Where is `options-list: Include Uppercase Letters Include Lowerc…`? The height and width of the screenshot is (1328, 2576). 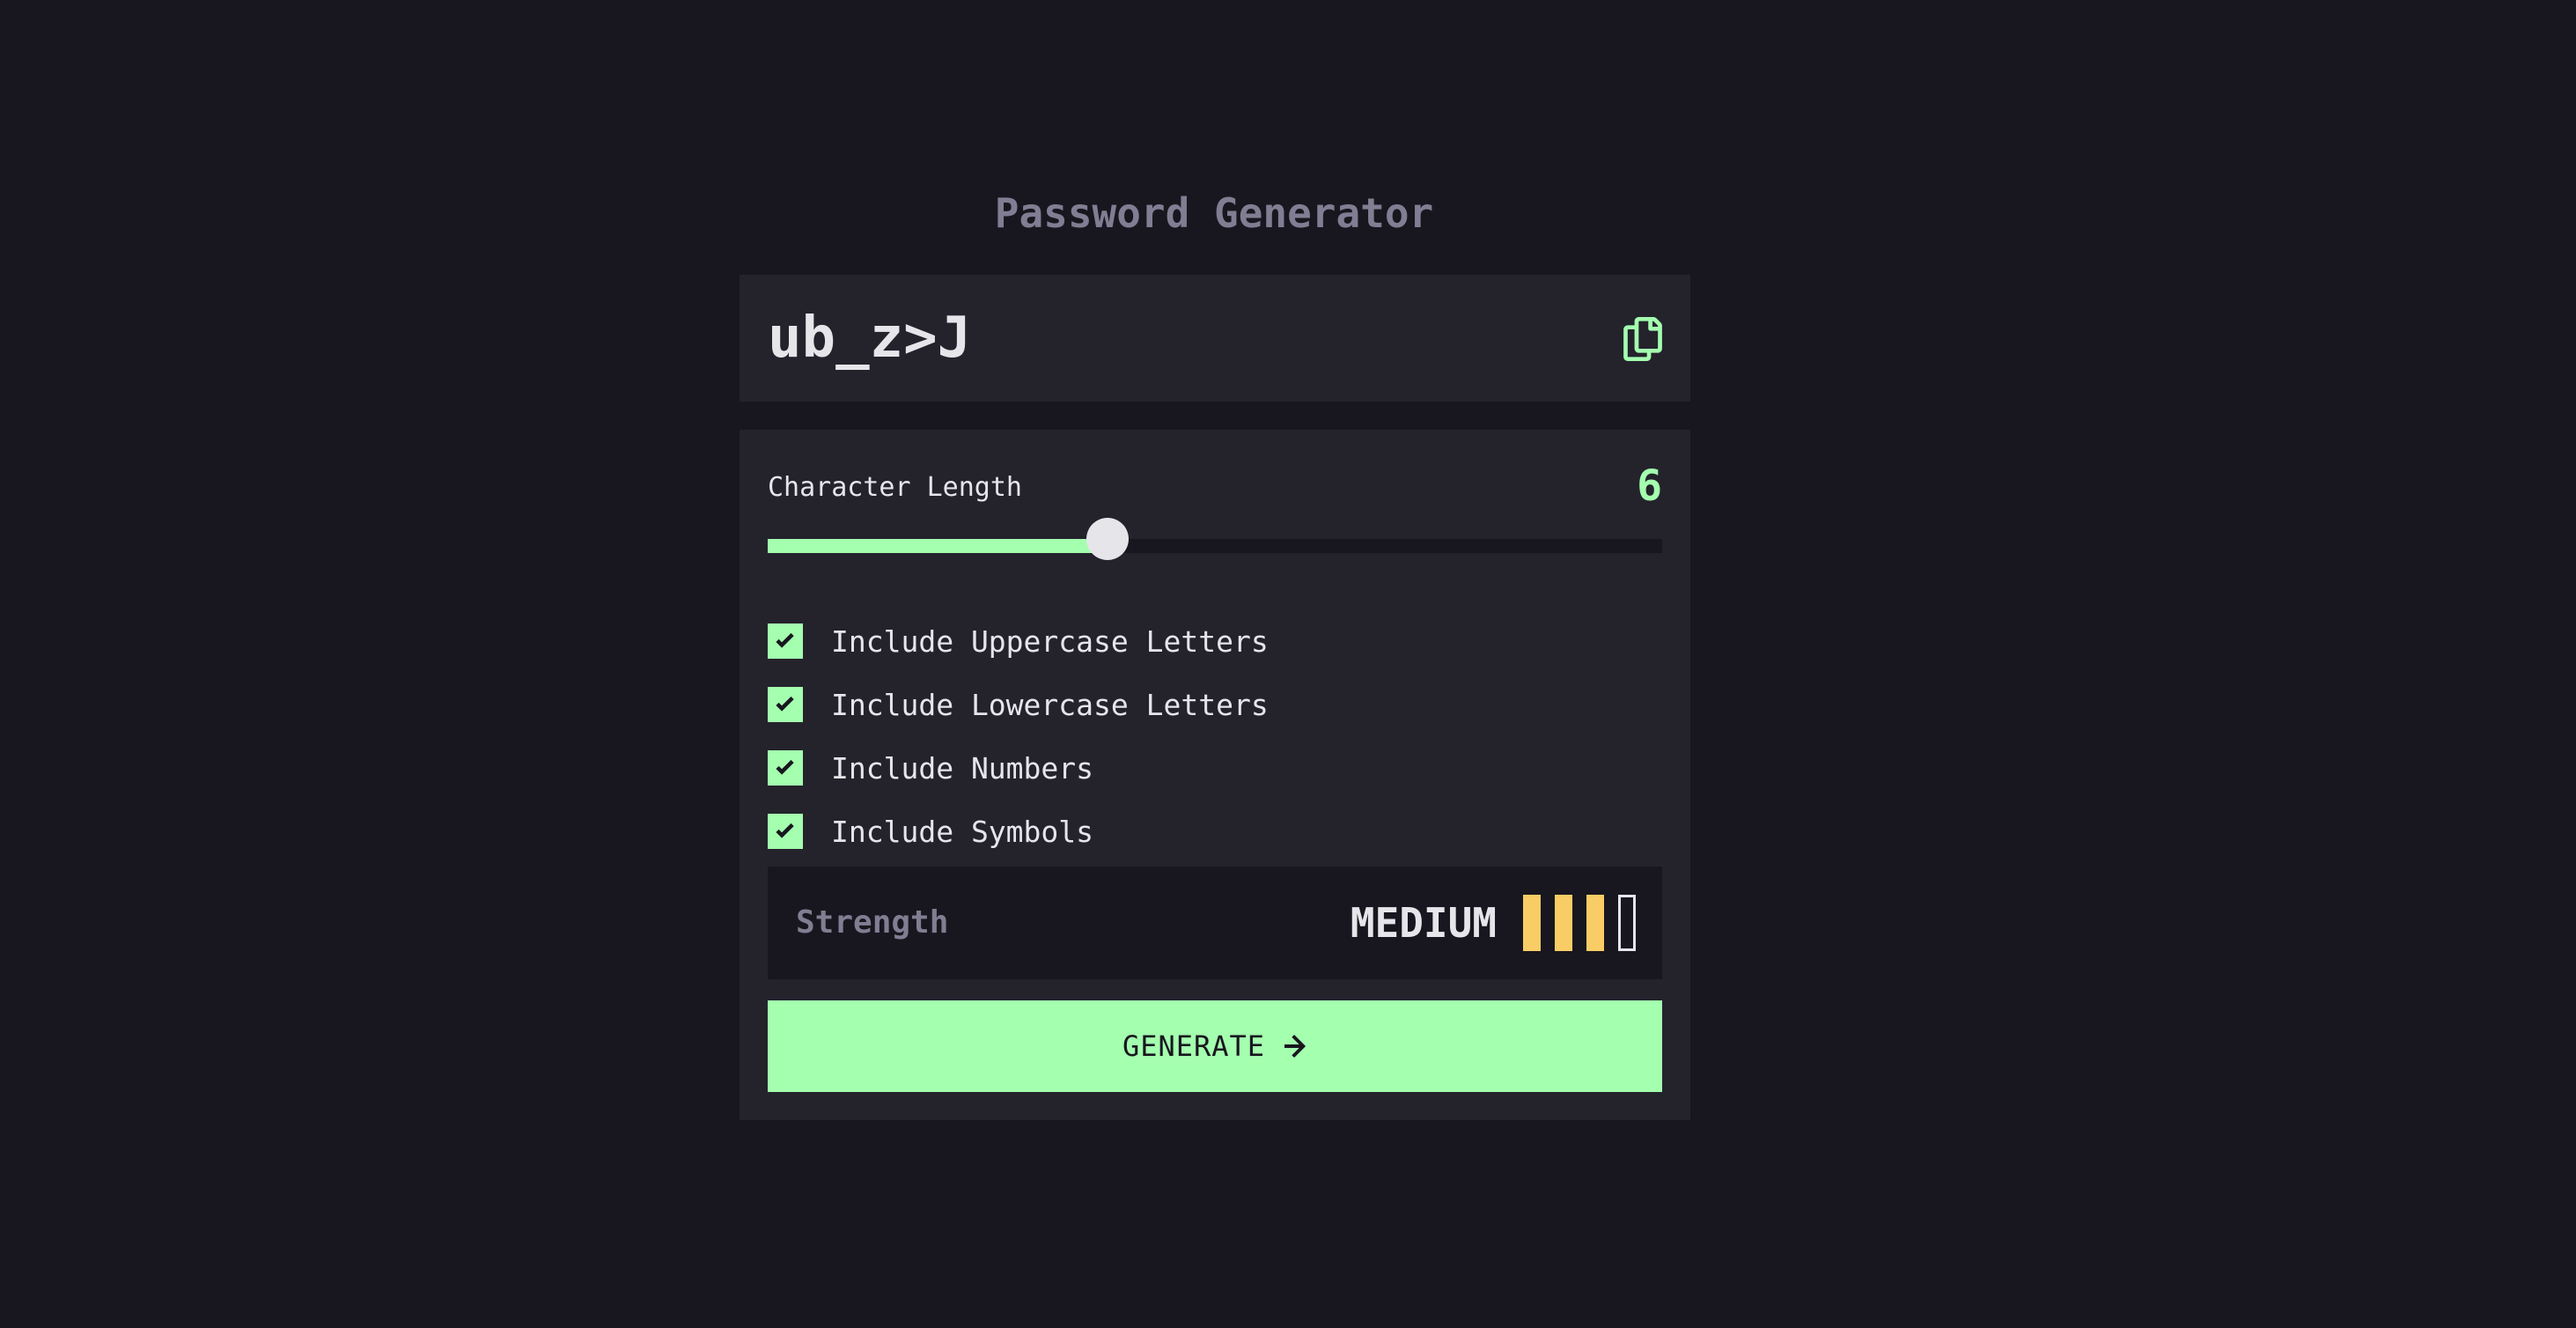
options-list: Include Uppercase Letters Include Lowerc… is located at coordinates (1018, 736).